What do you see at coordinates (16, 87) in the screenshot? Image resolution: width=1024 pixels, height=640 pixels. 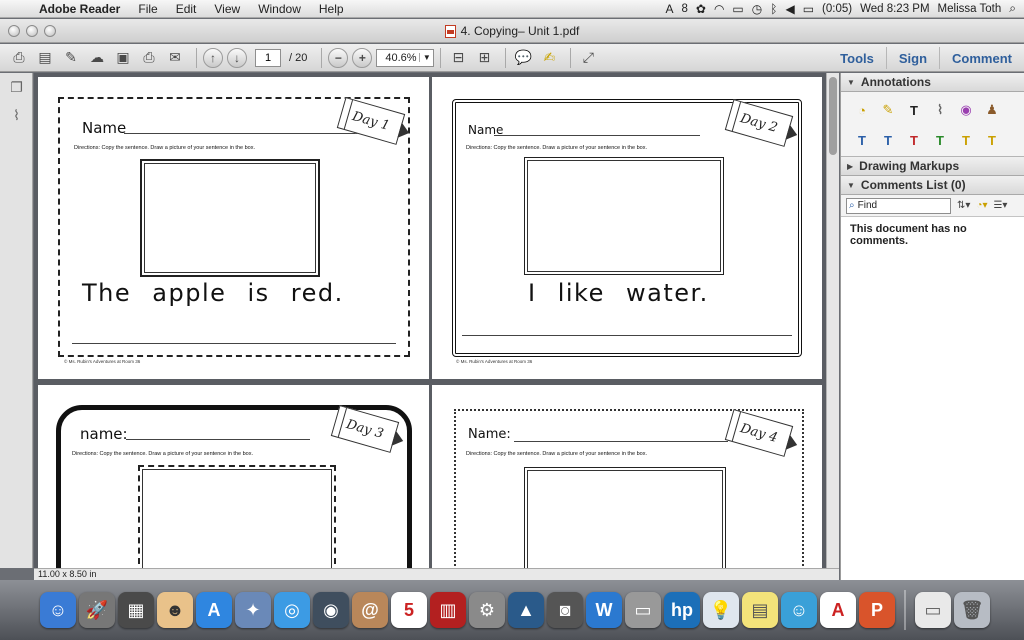 I see `page-thumbnails-icon: ❐` at bounding box center [16, 87].